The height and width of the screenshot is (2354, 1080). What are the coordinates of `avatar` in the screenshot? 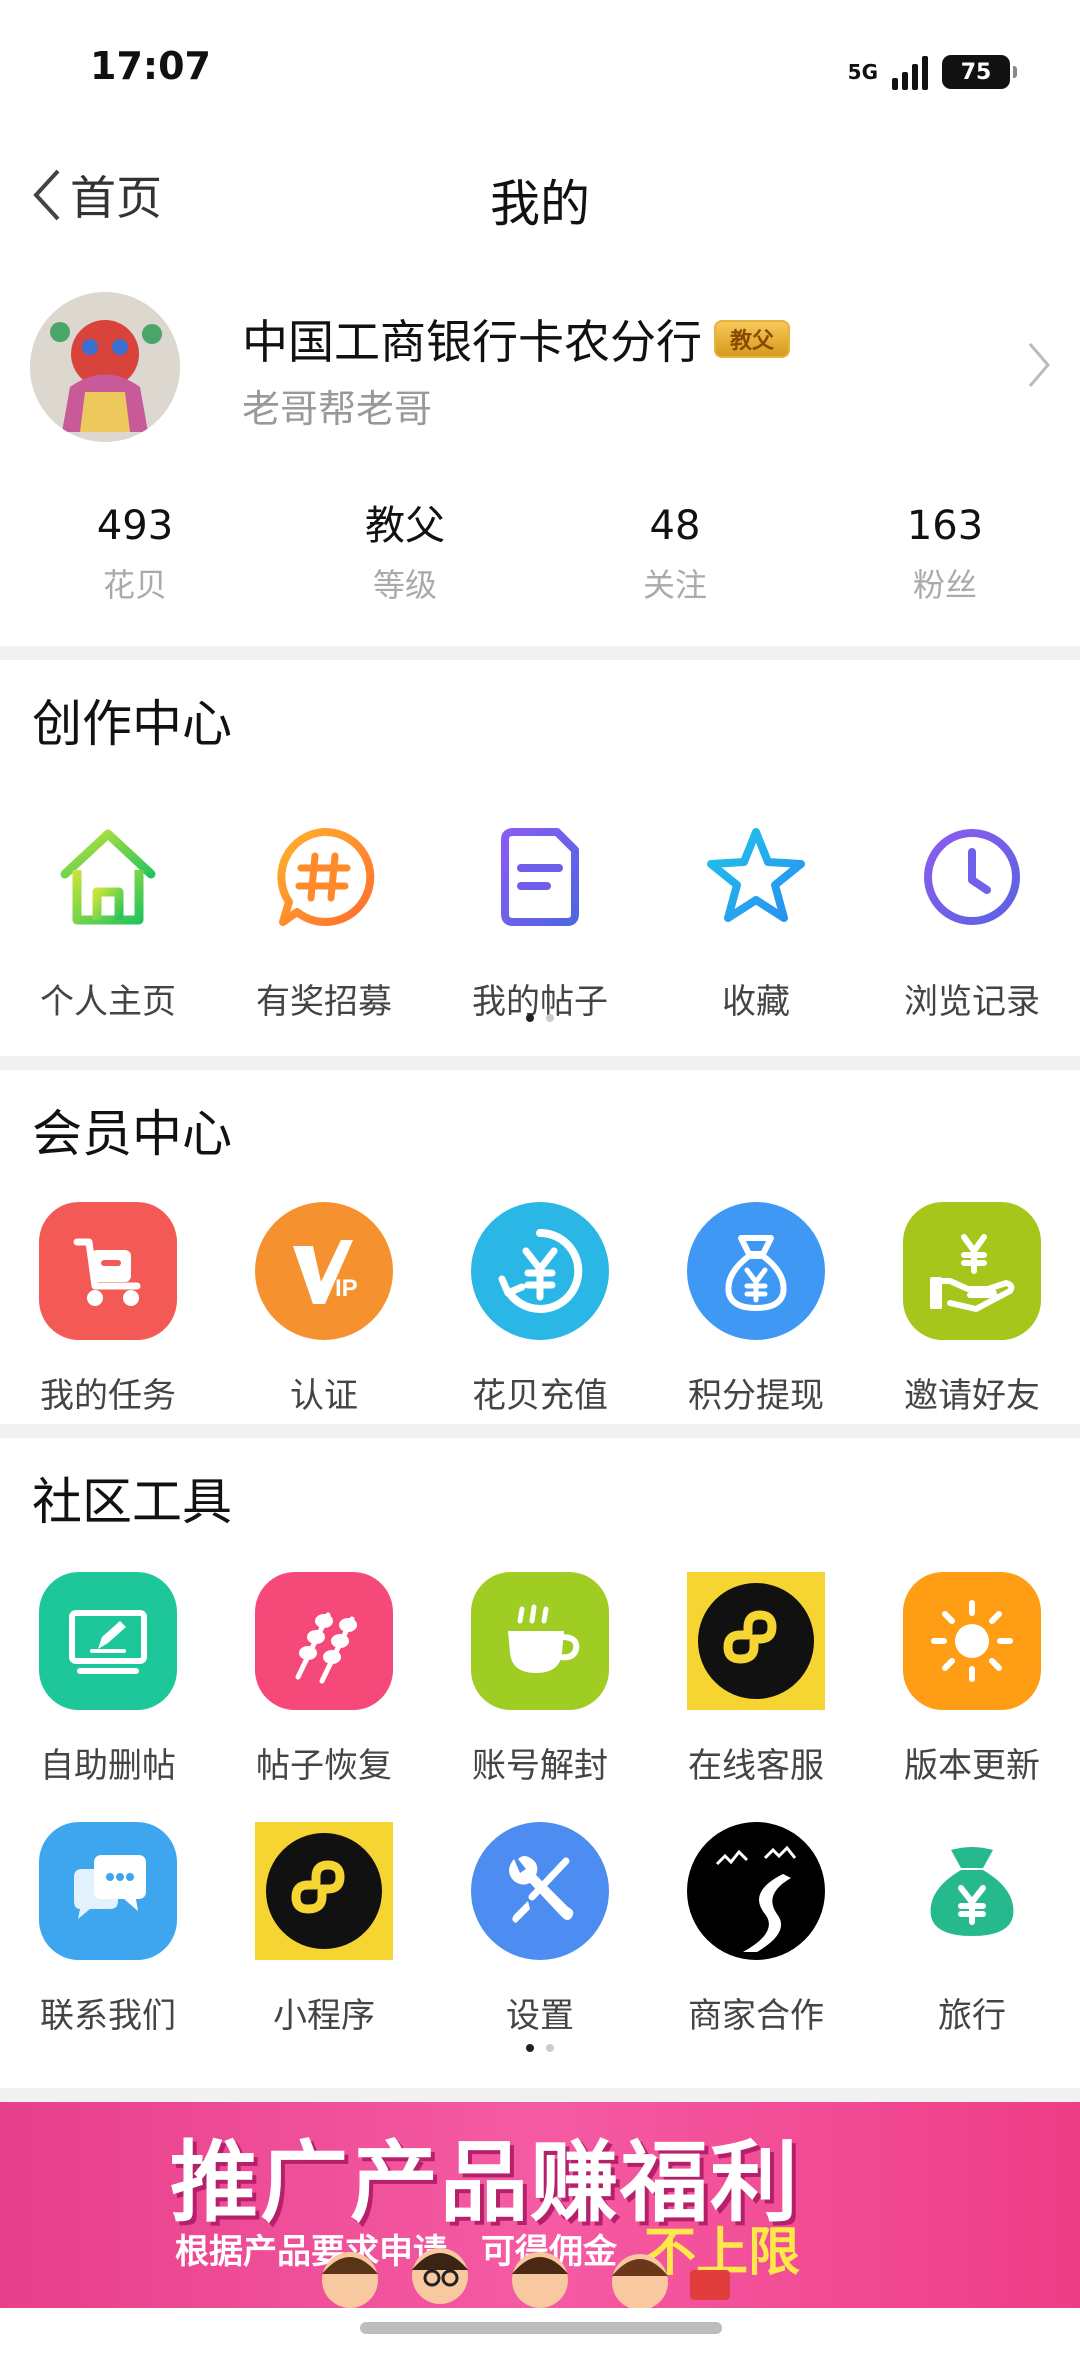 It's located at (105, 367).